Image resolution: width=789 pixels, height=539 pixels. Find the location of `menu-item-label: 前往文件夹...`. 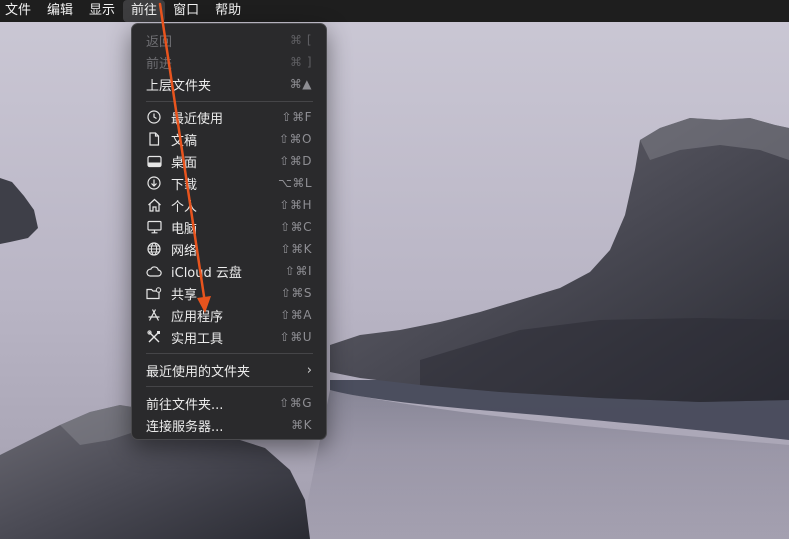

menu-item-label: 前往文件夹... is located at coordinates (185, 405).